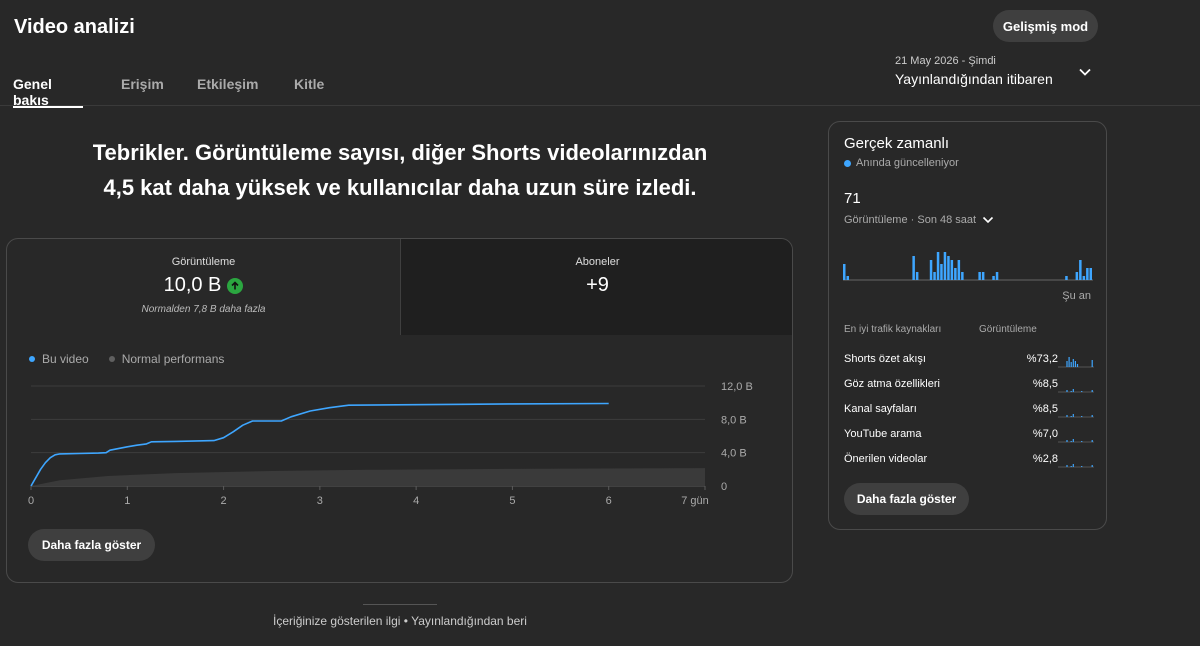  I want to click on legend-dot-normal, so click(111, 359).